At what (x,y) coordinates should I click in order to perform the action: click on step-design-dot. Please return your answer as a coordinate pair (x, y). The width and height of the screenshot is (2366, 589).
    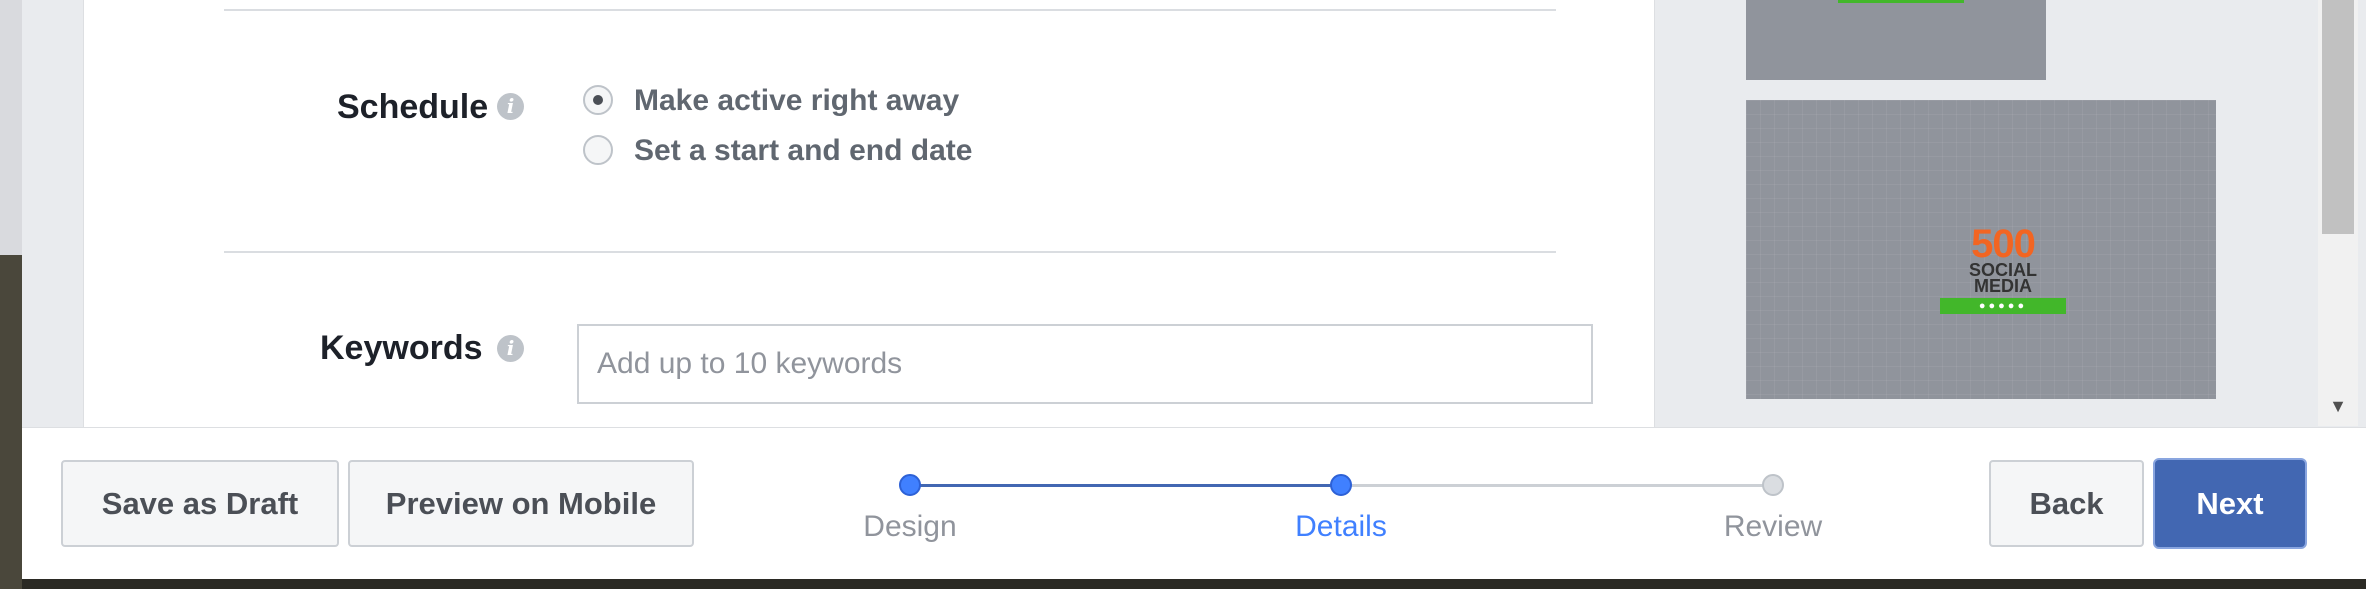
    Looking at the image, I should click on (910, 485).